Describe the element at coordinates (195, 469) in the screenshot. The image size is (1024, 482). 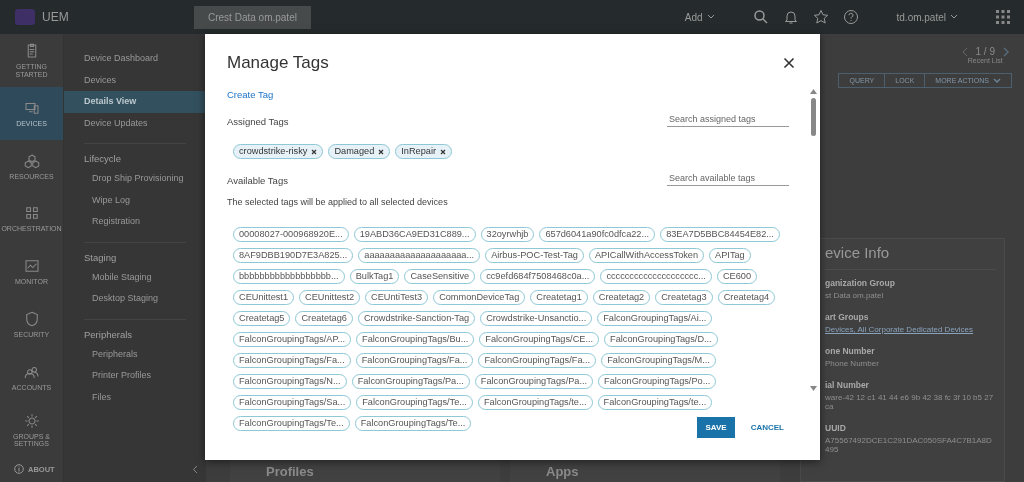
I see `chevron-left-icon` at that location.